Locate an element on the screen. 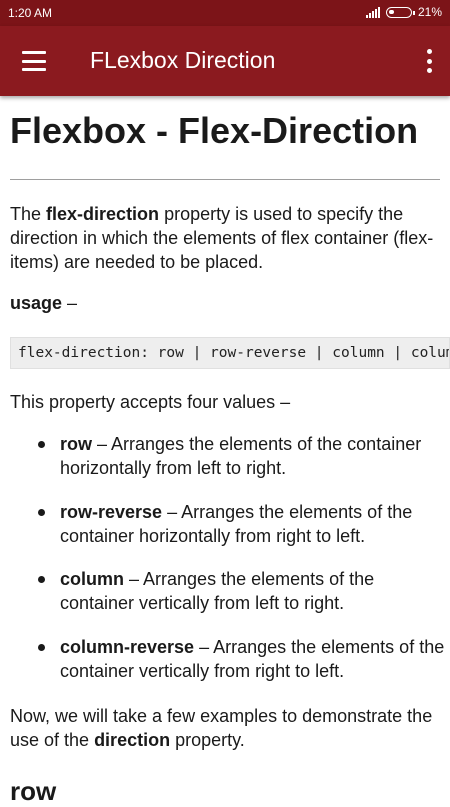 This screenshot has width=450, height=807. app-bar-title: FLexbox Direction is located at coordinates (183, 60).